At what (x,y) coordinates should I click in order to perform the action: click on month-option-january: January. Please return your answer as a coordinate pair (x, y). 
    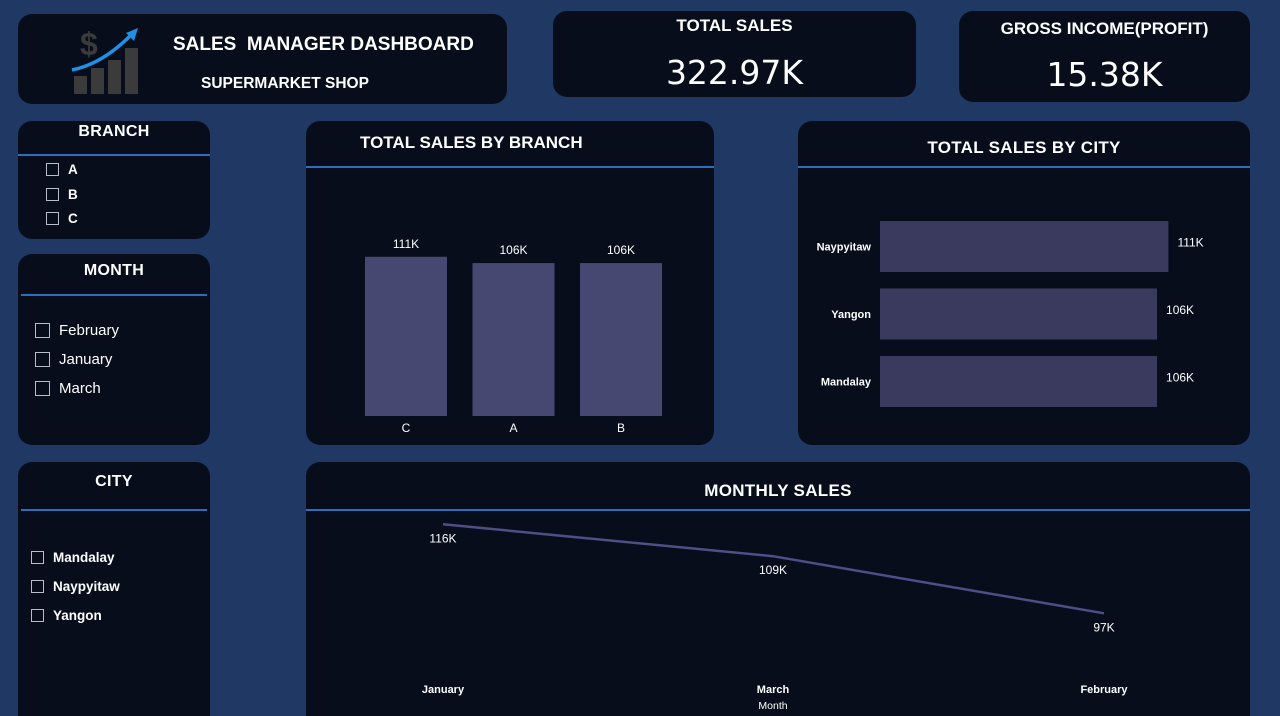
    Looking at the image, I should click on (73, 359).